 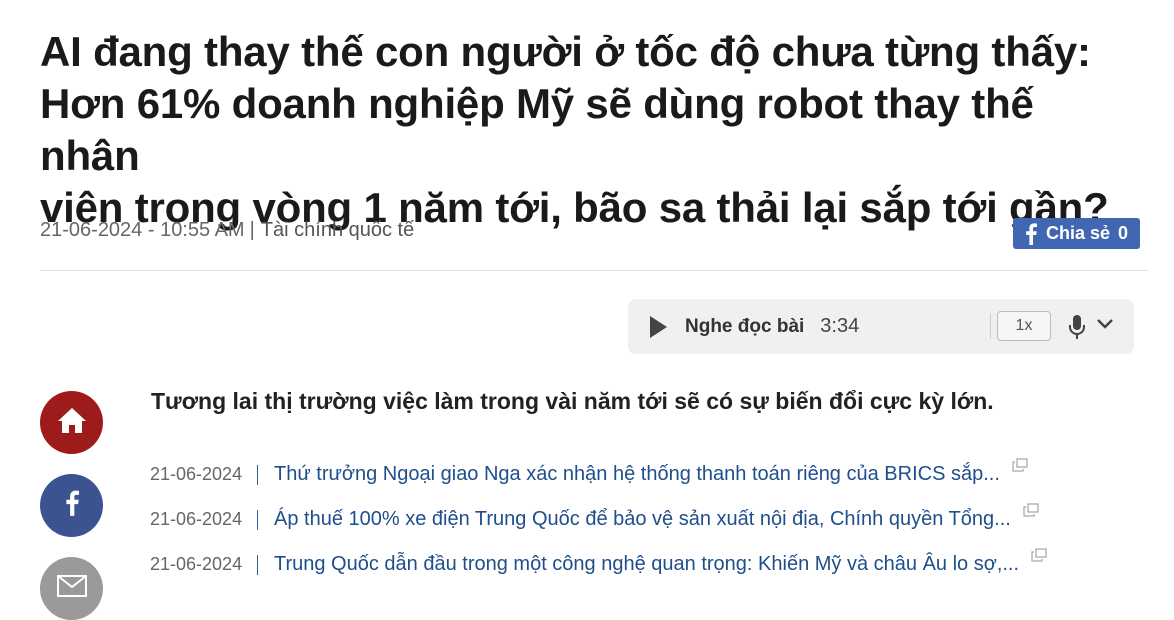 I want to click on header-divider, so click(x=594, y=270).